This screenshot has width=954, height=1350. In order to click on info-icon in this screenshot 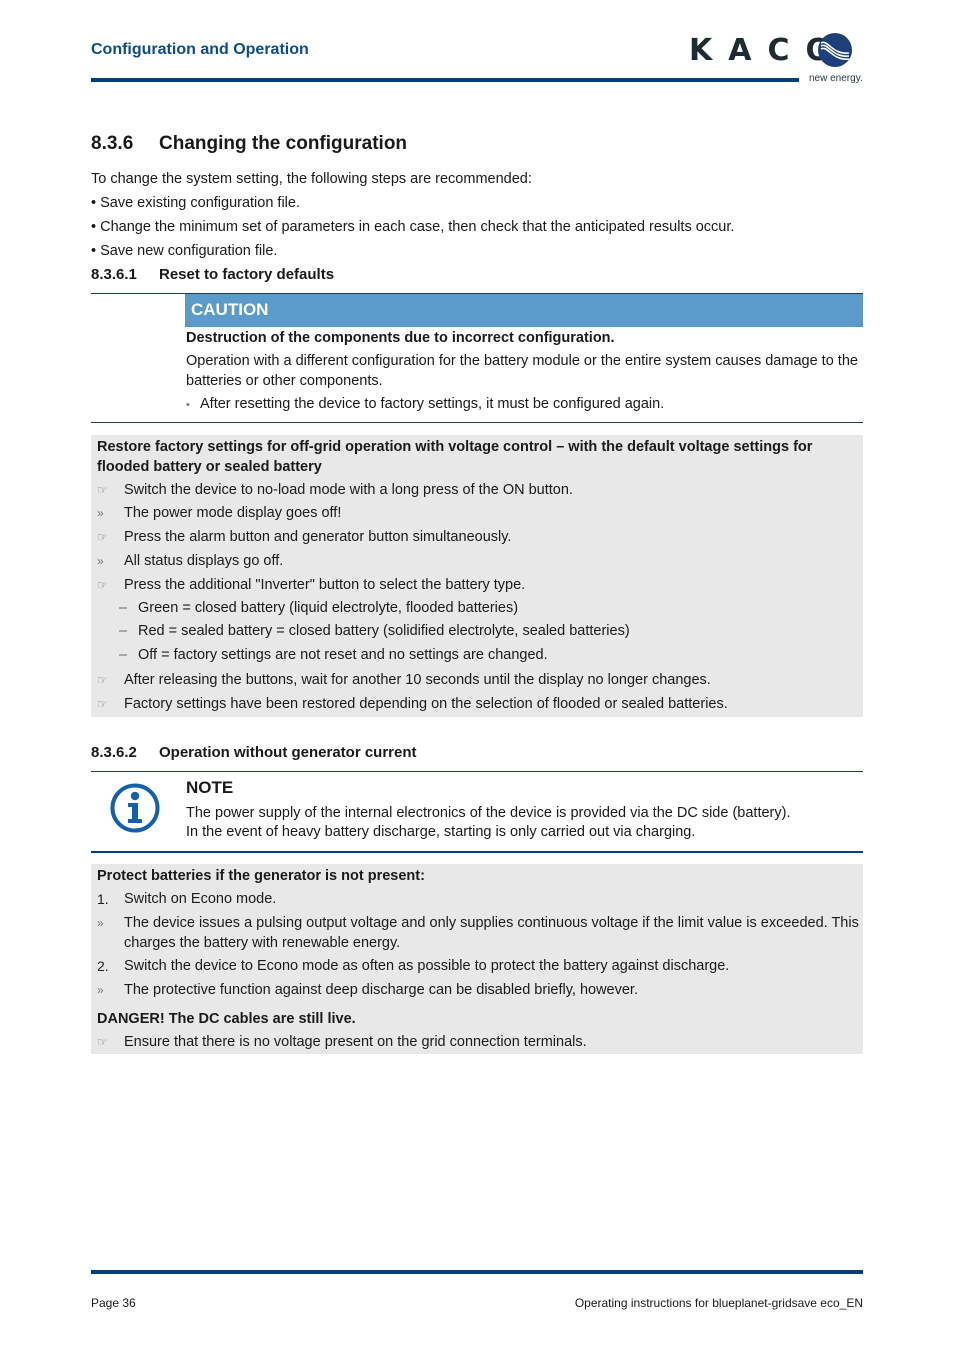, I will do `click(135, 808)`.